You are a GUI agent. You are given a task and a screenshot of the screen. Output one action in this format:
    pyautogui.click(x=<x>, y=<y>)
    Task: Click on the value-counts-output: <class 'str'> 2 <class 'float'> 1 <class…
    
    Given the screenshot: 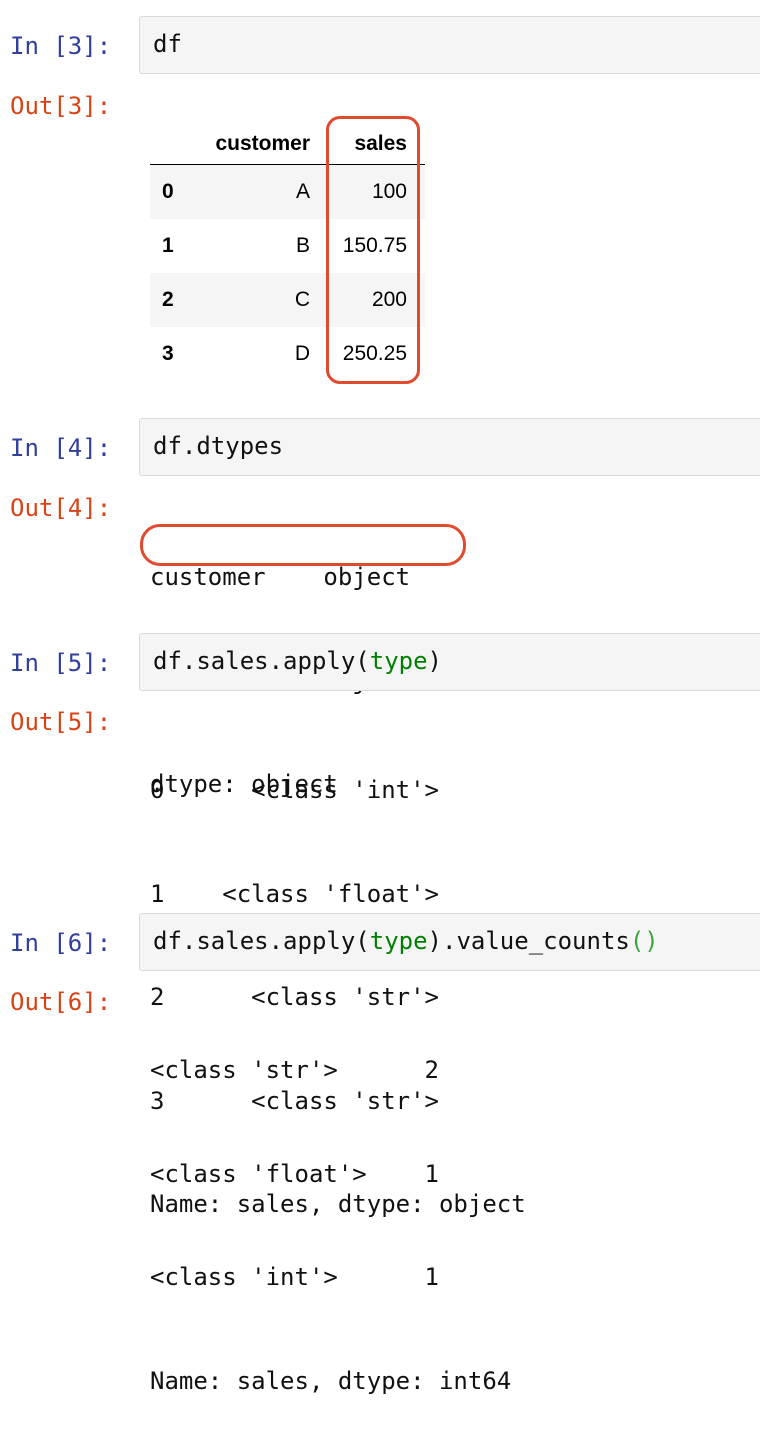 What is the action you would take?
    pyautogui.click(x=330, y=1208)
    